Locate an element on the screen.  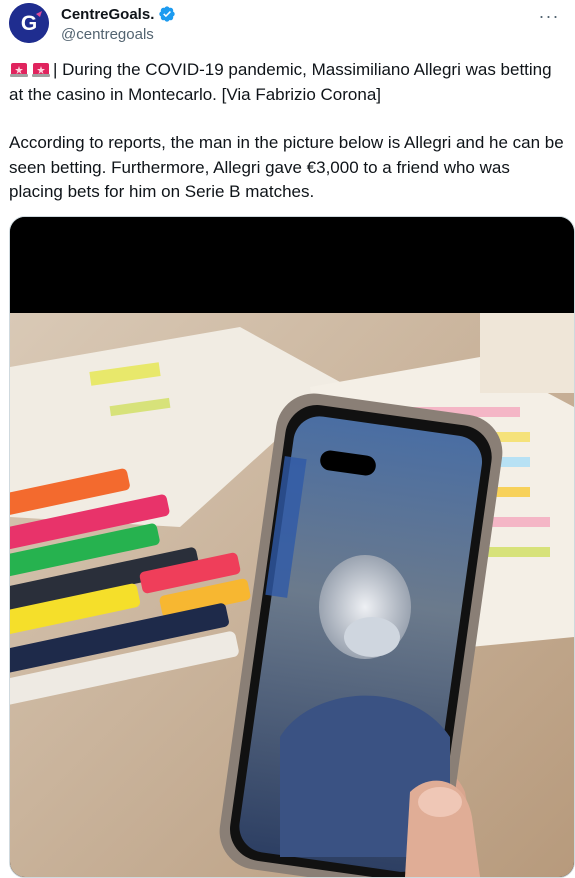
svg-text: G is located at coordinates (29, 23).